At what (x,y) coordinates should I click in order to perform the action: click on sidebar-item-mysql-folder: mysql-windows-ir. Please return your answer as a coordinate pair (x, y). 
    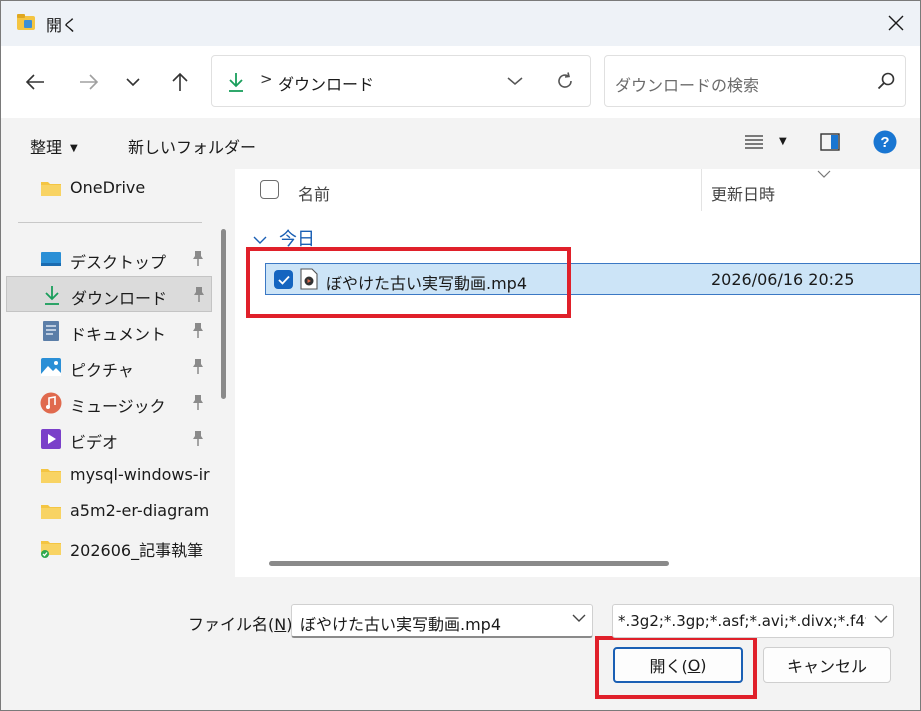
    Looking at the image, I should click on (109, 475).